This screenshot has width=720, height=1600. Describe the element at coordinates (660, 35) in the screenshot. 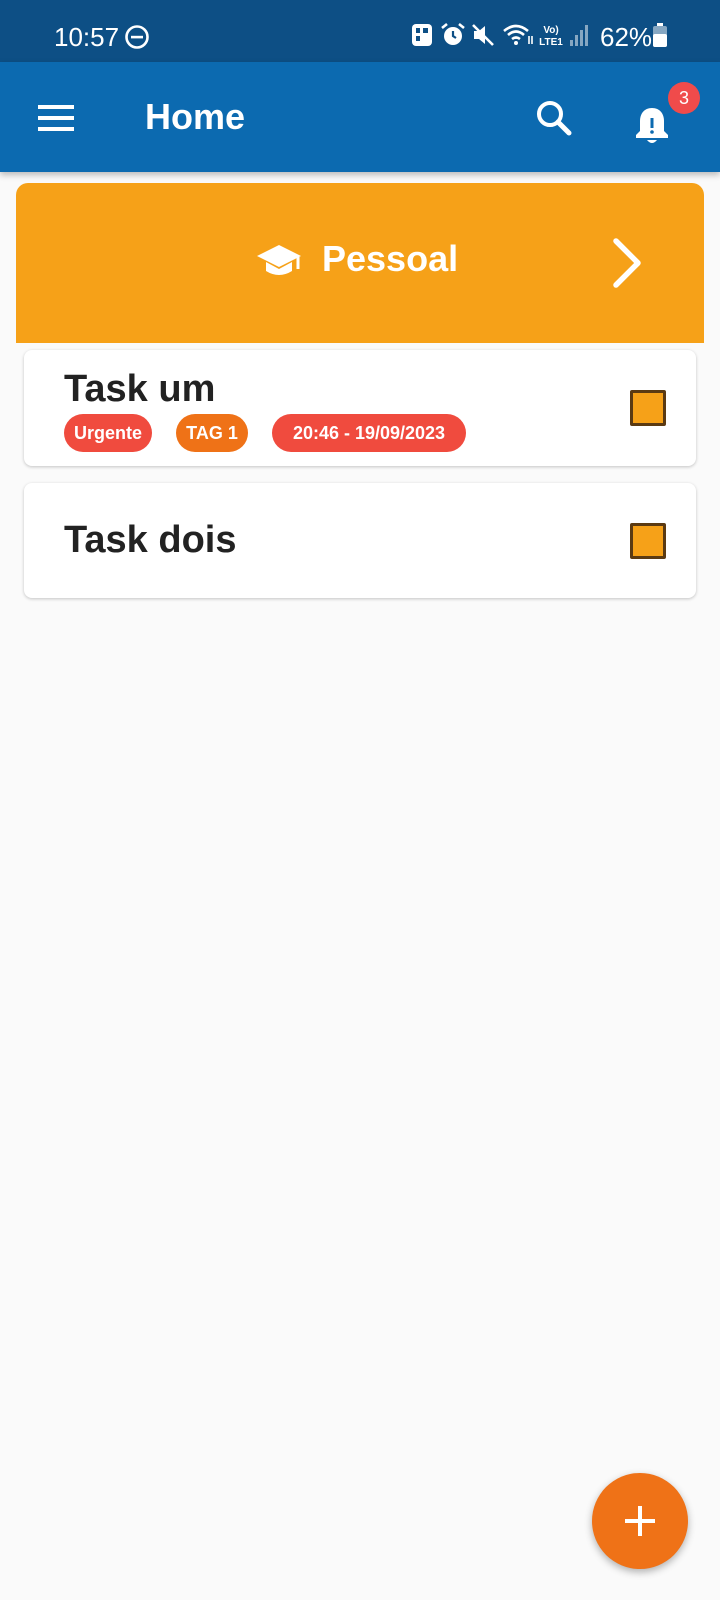

I see `battery-icon` at that location.